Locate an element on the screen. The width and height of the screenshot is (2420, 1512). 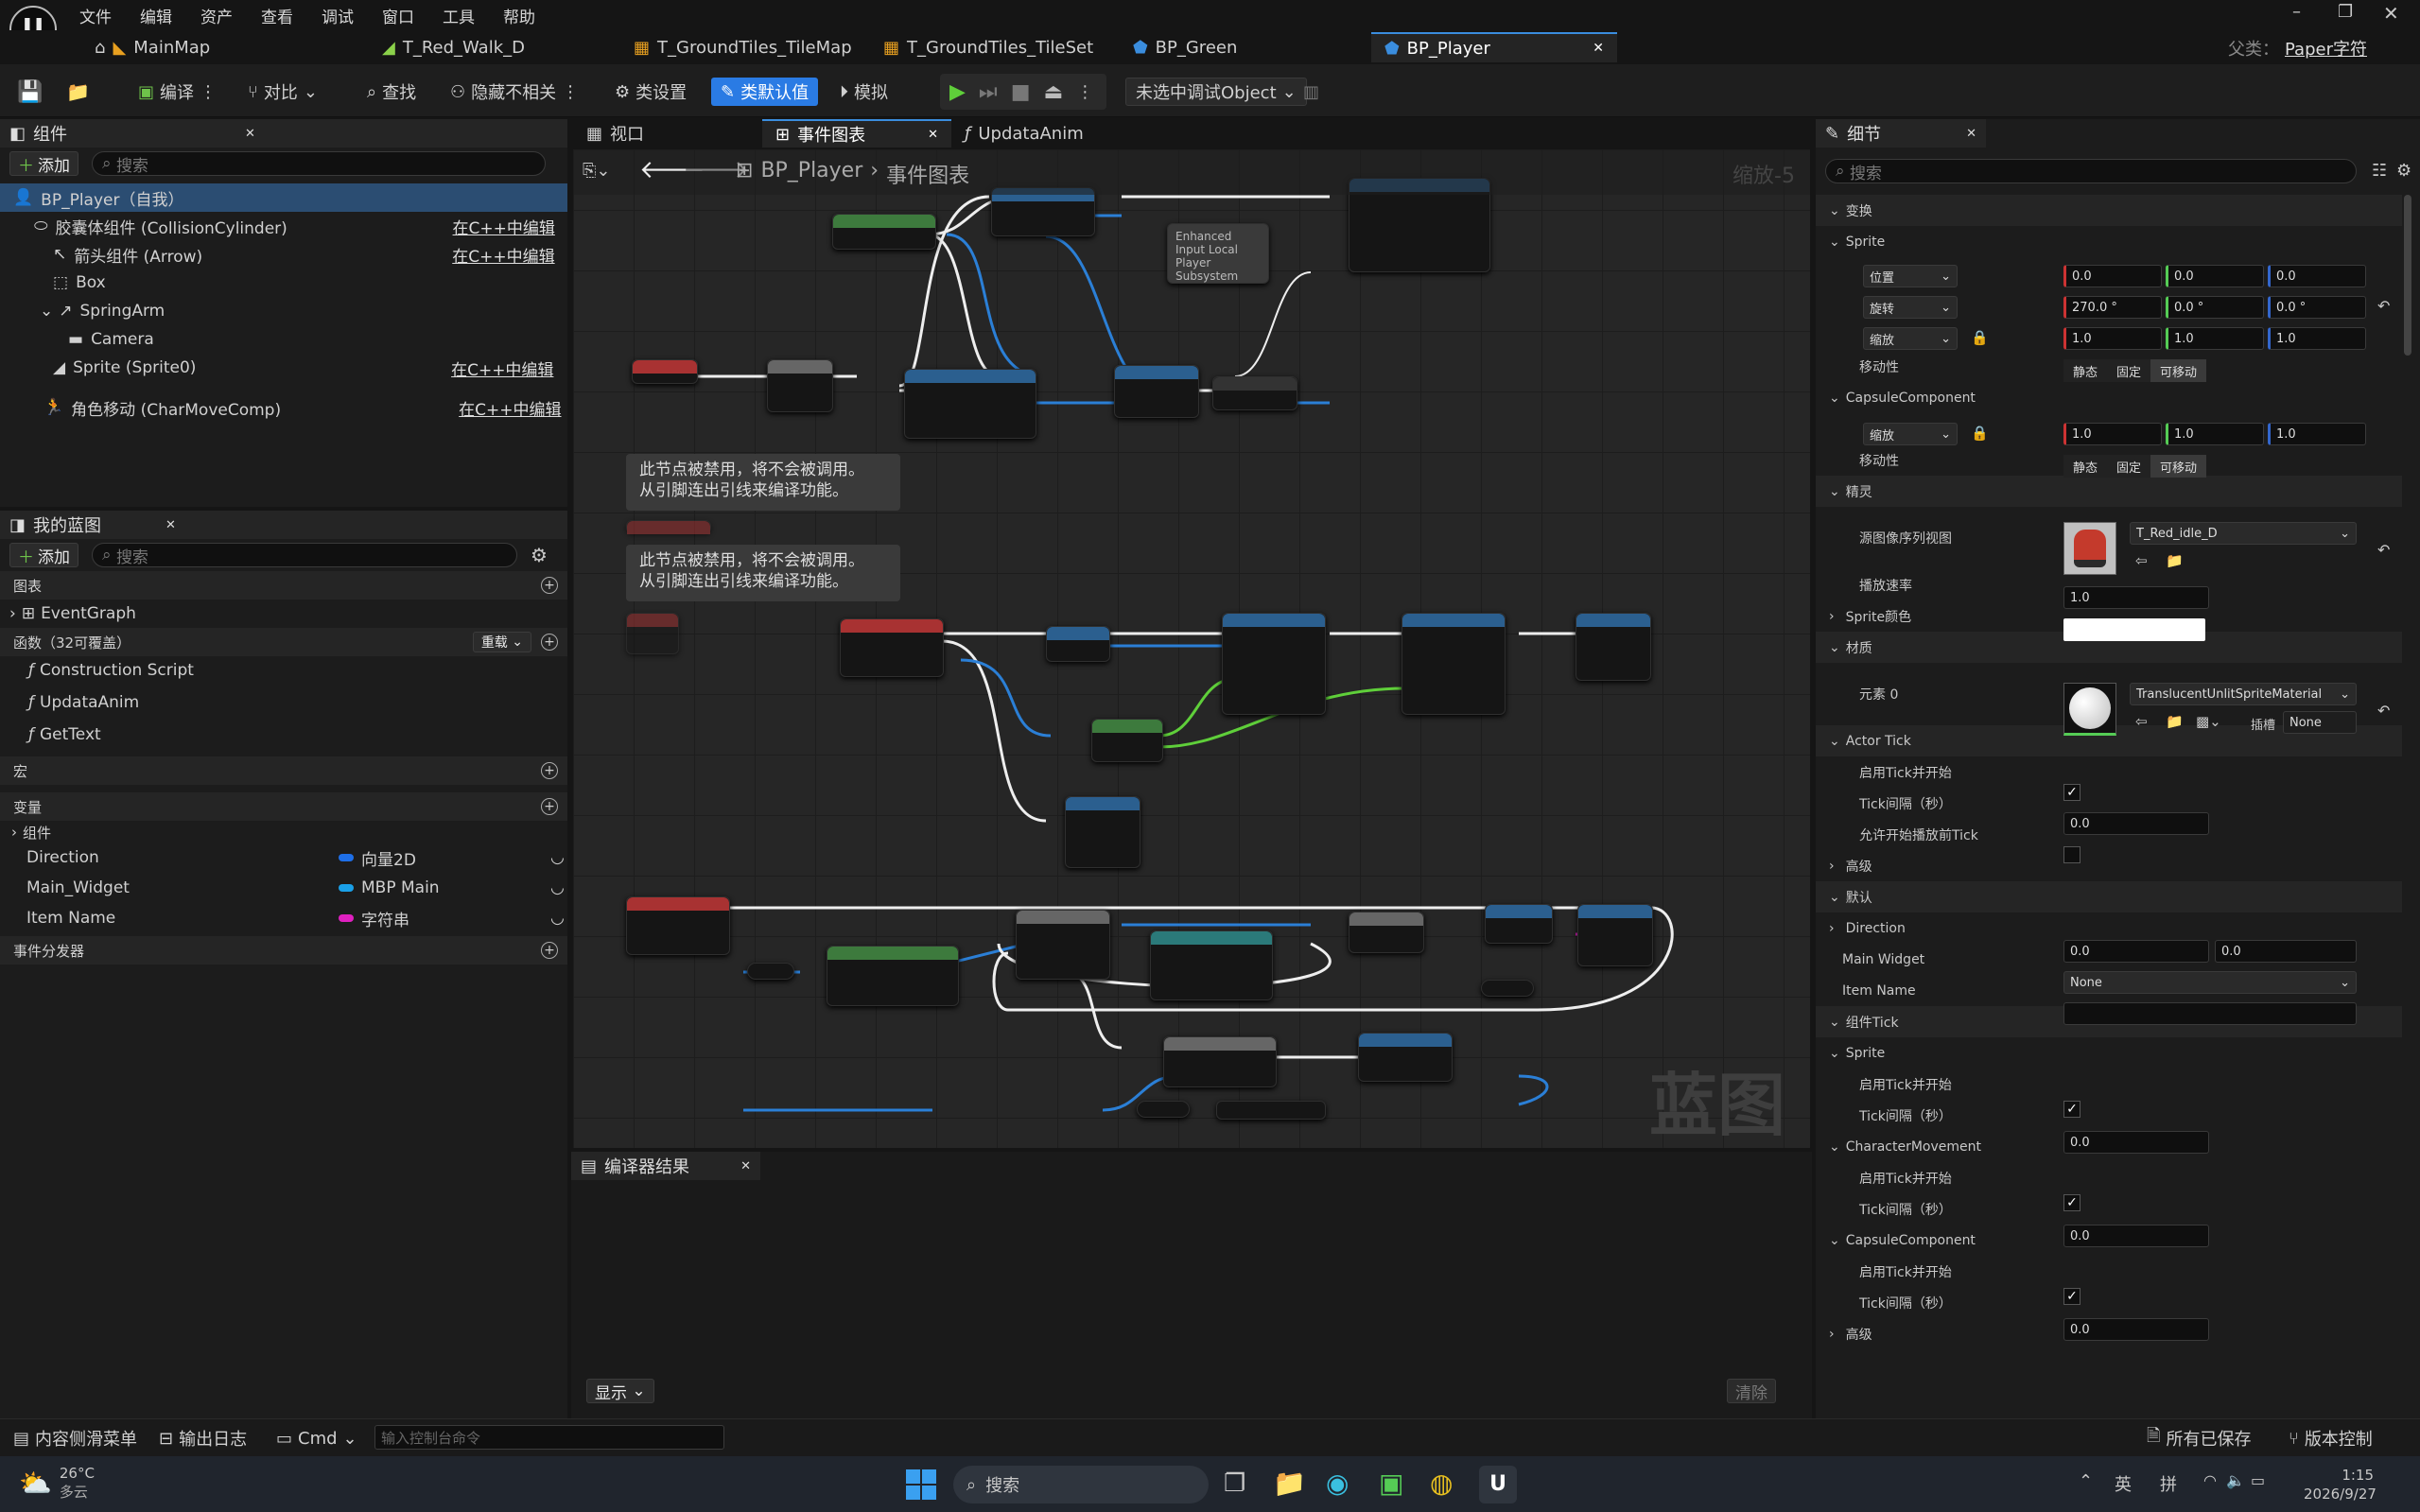
close-window-icon: ✕ is located at coordinates (2391, 14).